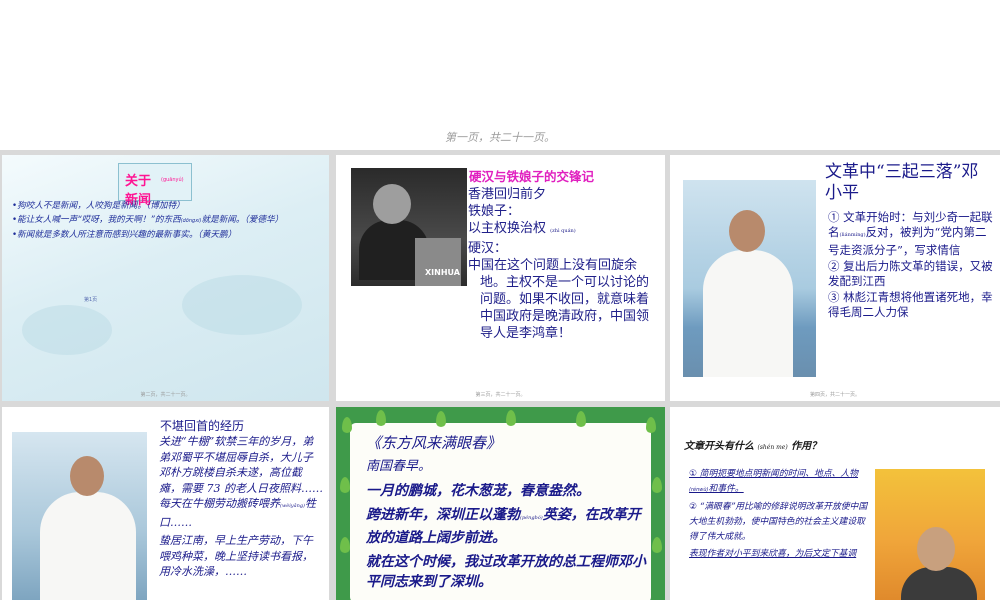 The image size is (1000, 600). What do you see at coordinates (772, 447) in the screenshot?
I see `pinyin-note: (shén me)` at bounding box center [772, 447].